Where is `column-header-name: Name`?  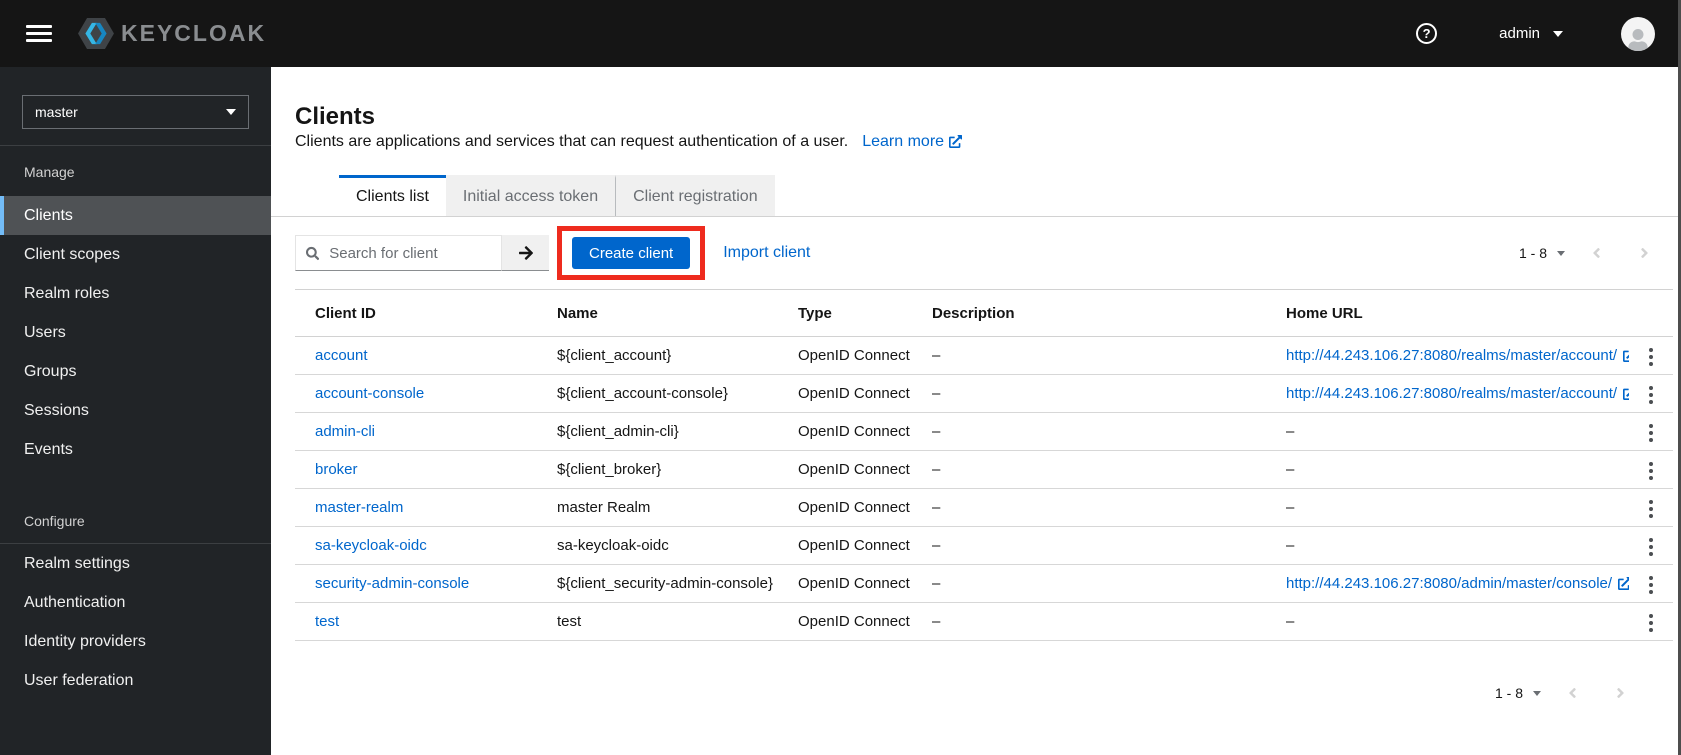
column-header-name: Name is located at coordinates (657, 313).